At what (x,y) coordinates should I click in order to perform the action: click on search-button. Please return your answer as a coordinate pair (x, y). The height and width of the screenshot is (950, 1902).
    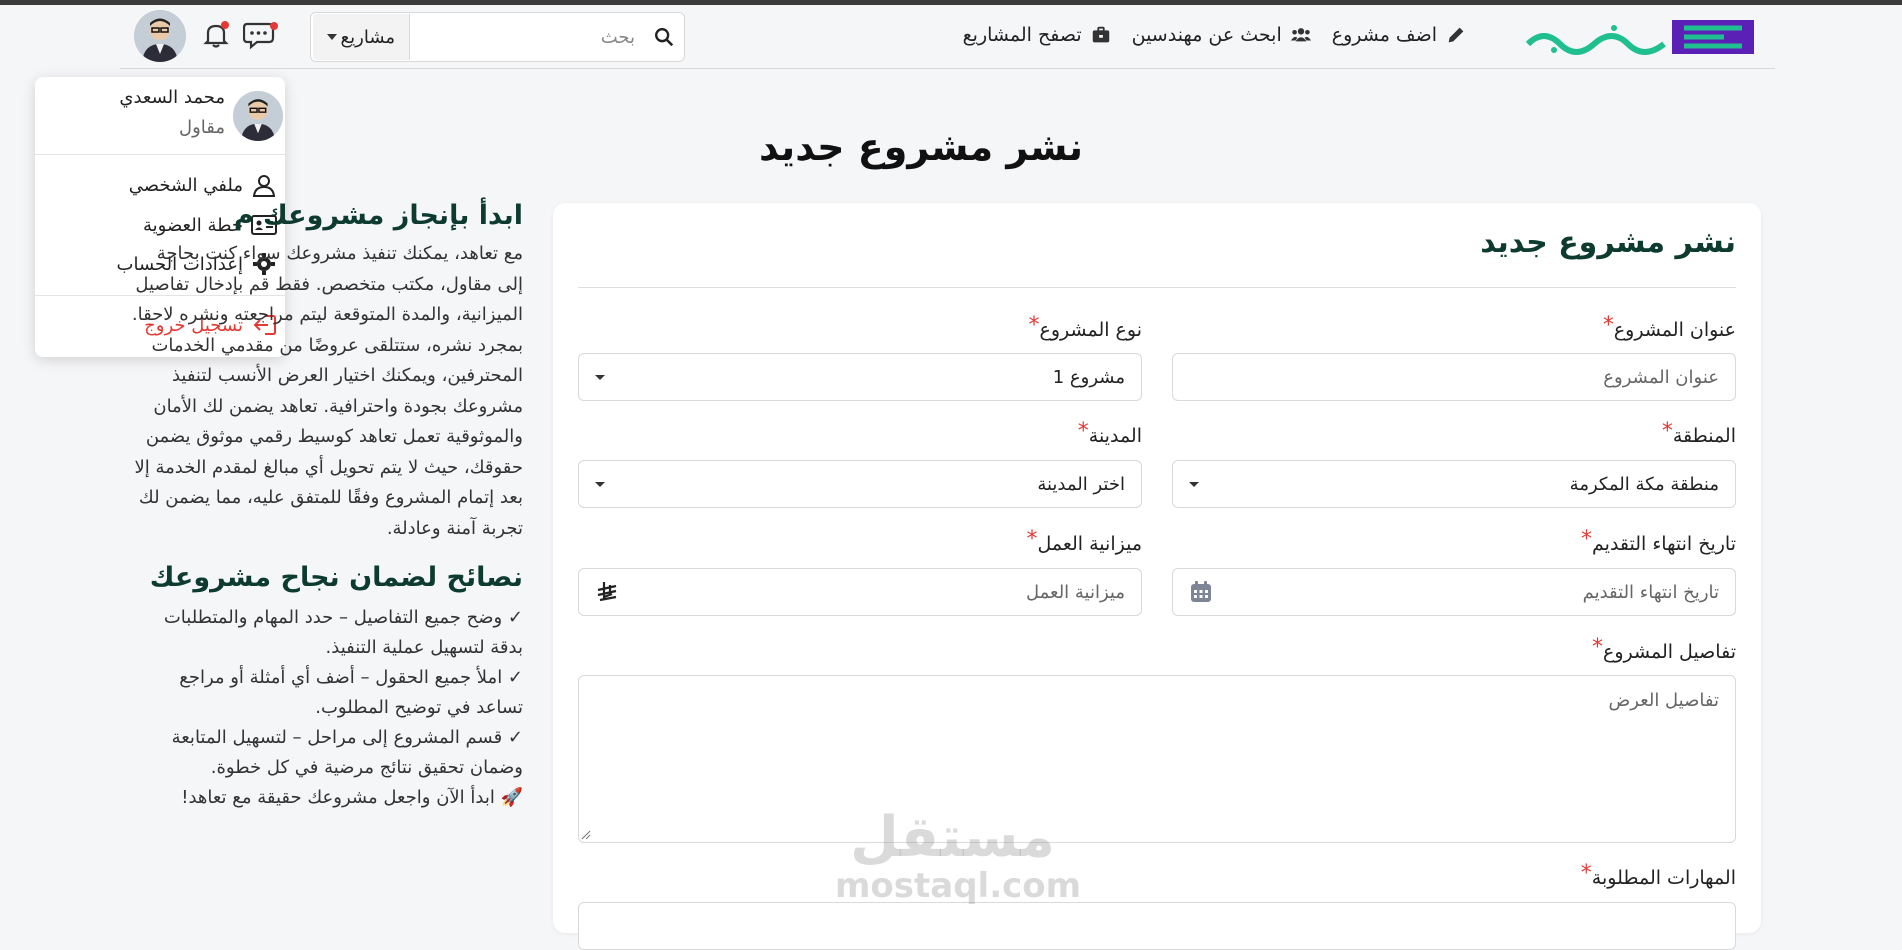
    Looking at the image, I should click on (663, 37).